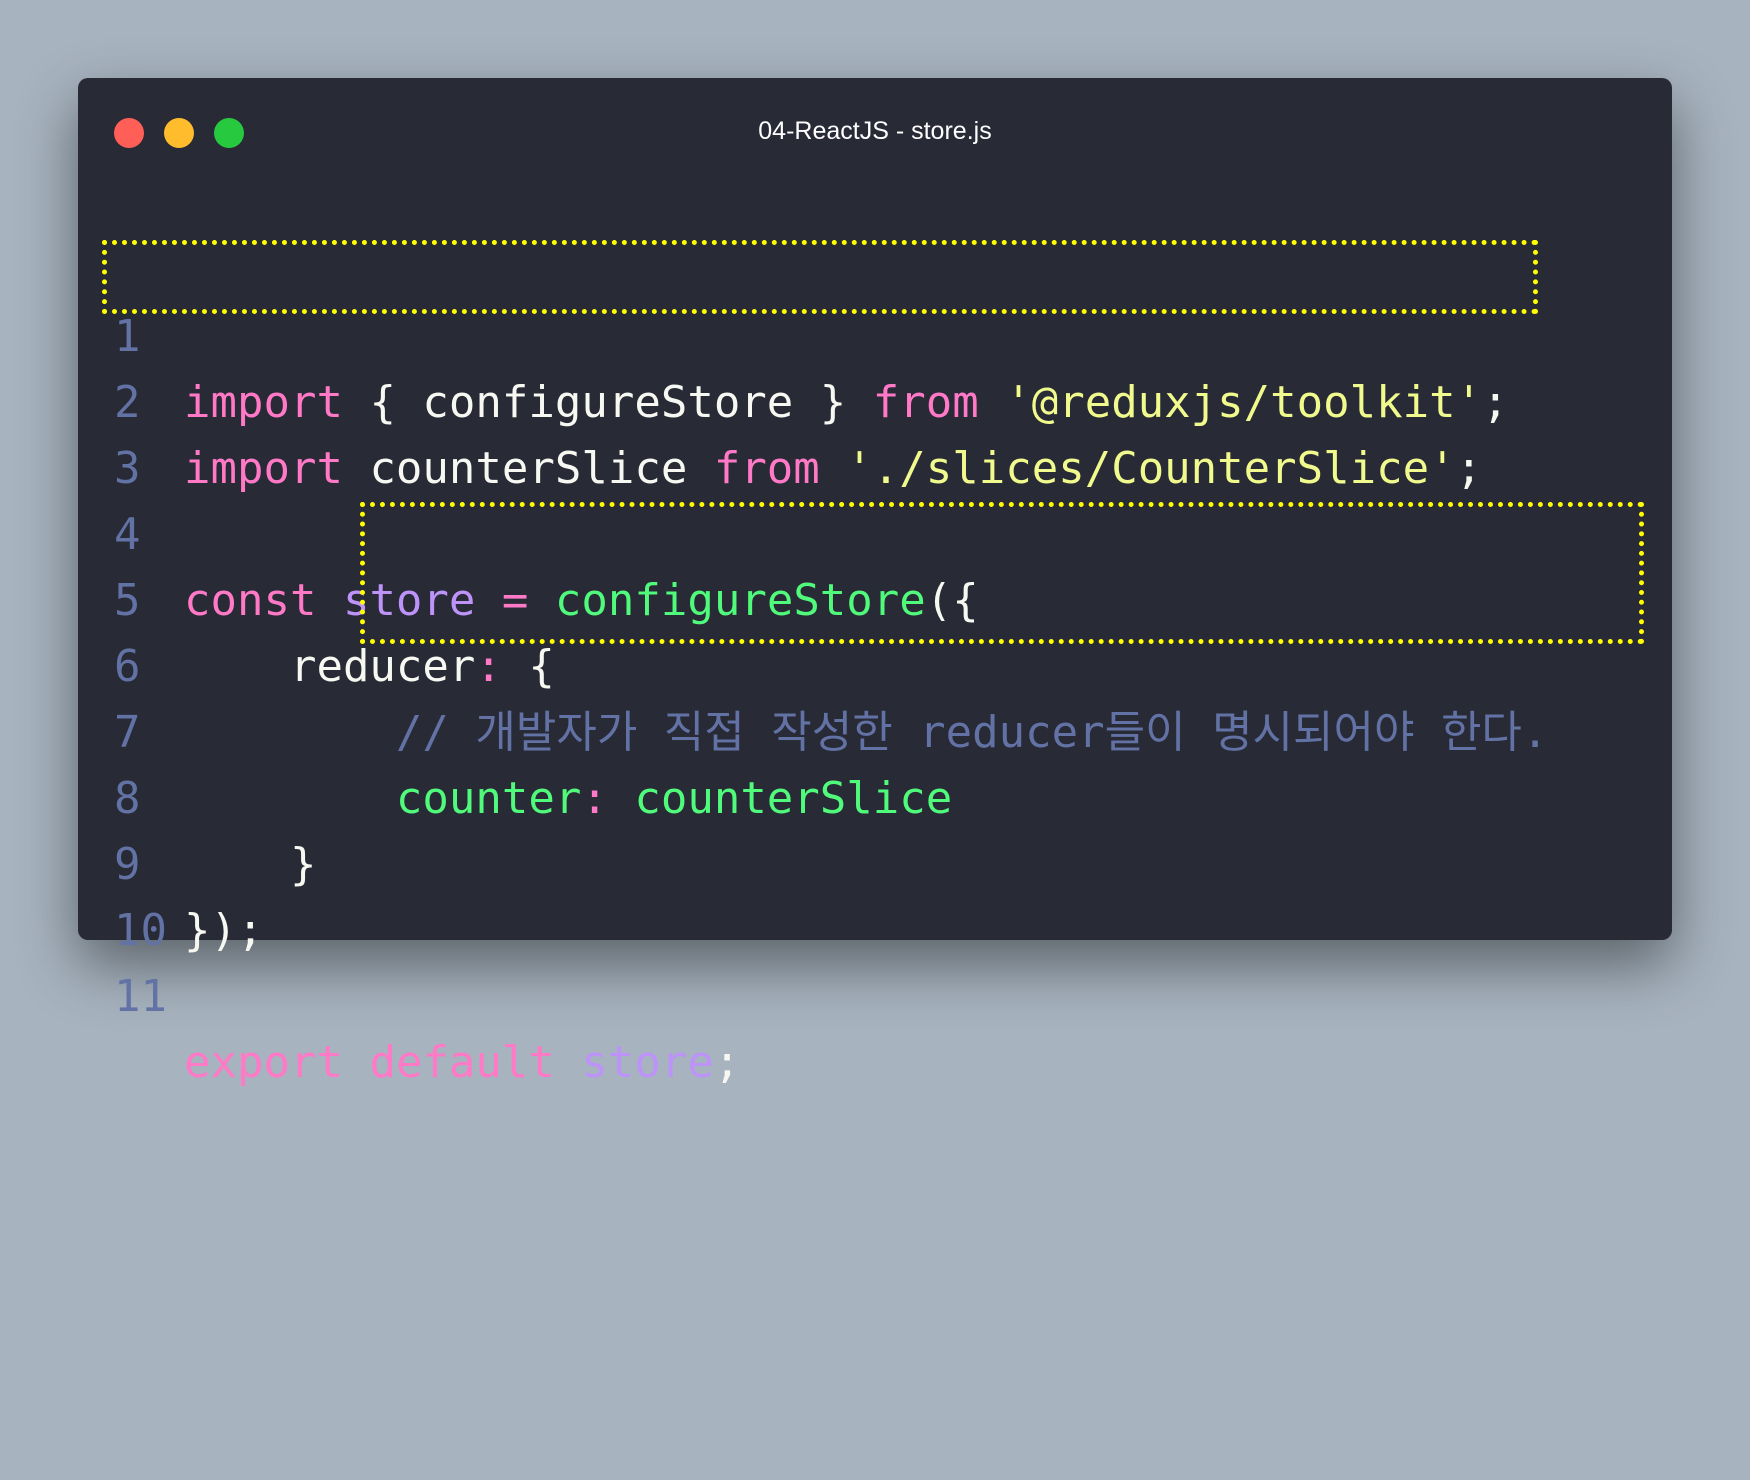 This screenshot has width=1750, height=1480. What do you see at coordinates (157, 432) in the screenshot?
I see `code-line-3: 3` at bounding box center [157, 432].